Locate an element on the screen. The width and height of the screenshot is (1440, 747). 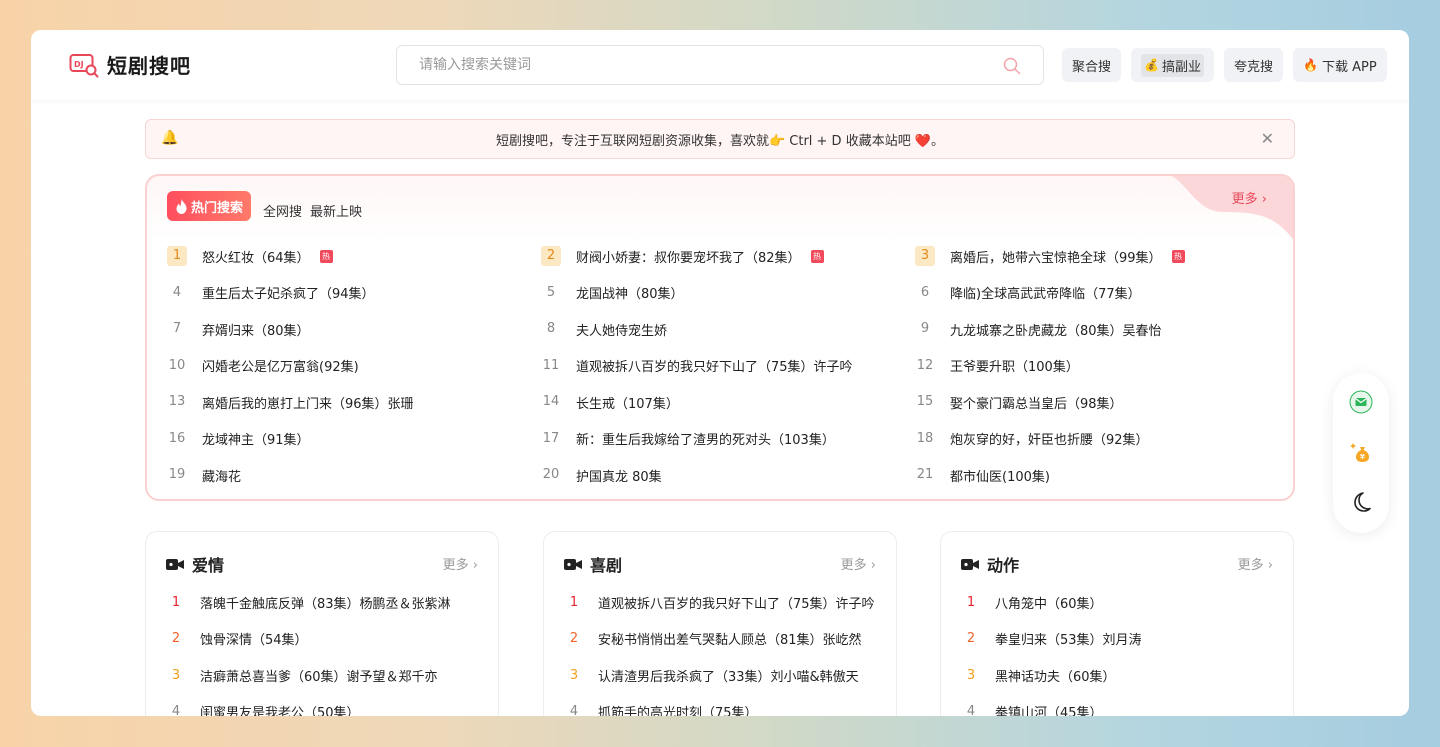
drama-title: 降临)全球高武武帝降临（77集） is located at coordinates (1045, 295).